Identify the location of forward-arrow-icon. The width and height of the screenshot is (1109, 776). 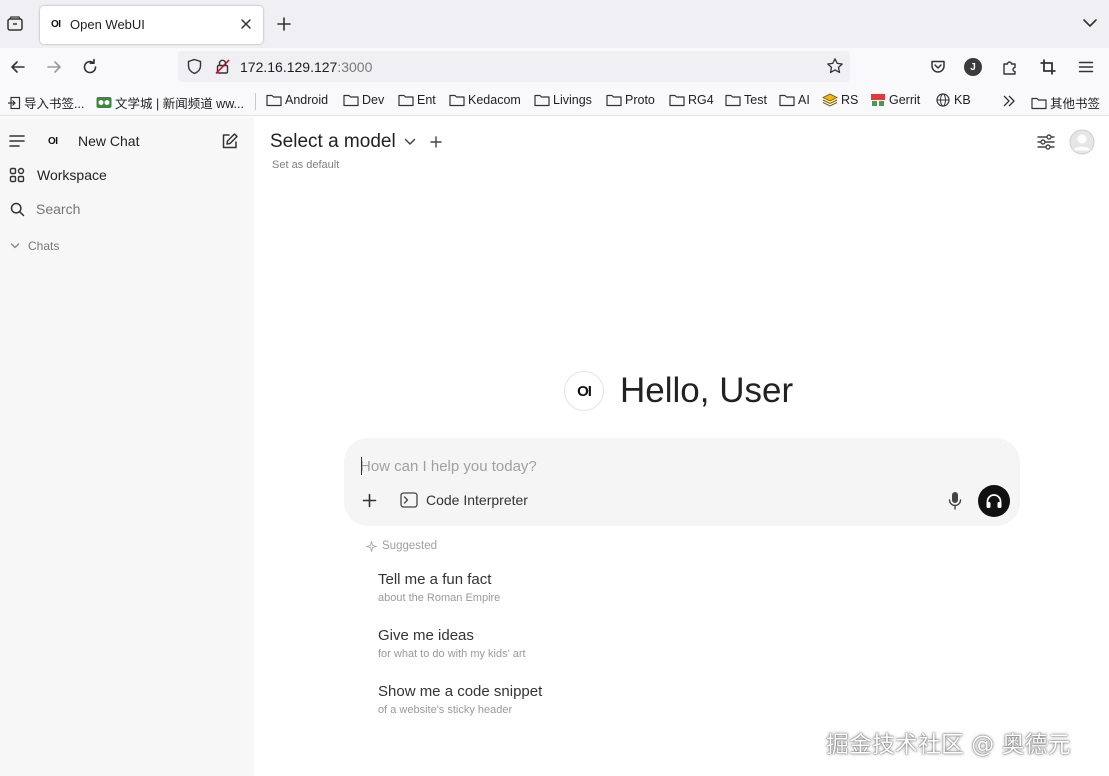
(54, 67).